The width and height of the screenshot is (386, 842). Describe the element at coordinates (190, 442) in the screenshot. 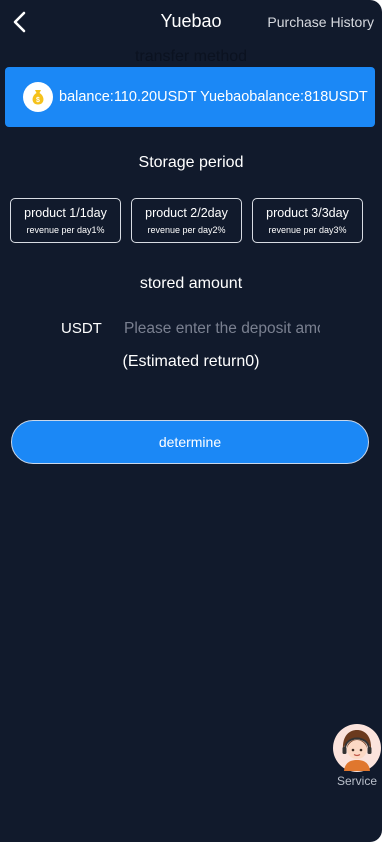

I see `determine-button: determine` at that location.